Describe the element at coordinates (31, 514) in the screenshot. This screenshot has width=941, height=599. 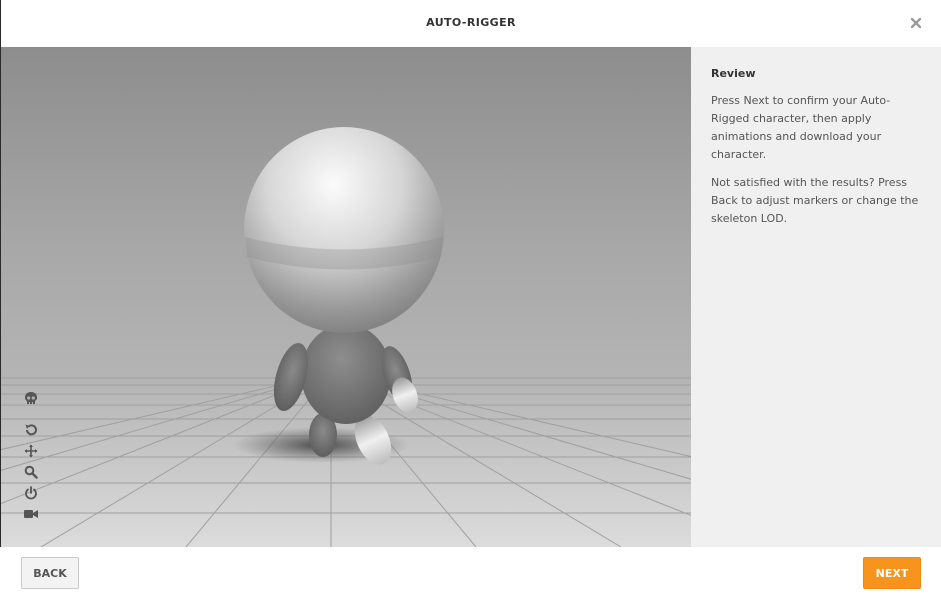
I see `video-camera-icon` at that location.